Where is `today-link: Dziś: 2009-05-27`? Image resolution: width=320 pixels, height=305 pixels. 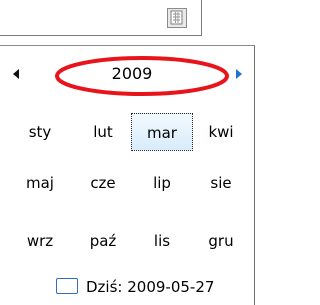
today-link: Dziś: 2009-05-27 is located at coordinates (151, 287).